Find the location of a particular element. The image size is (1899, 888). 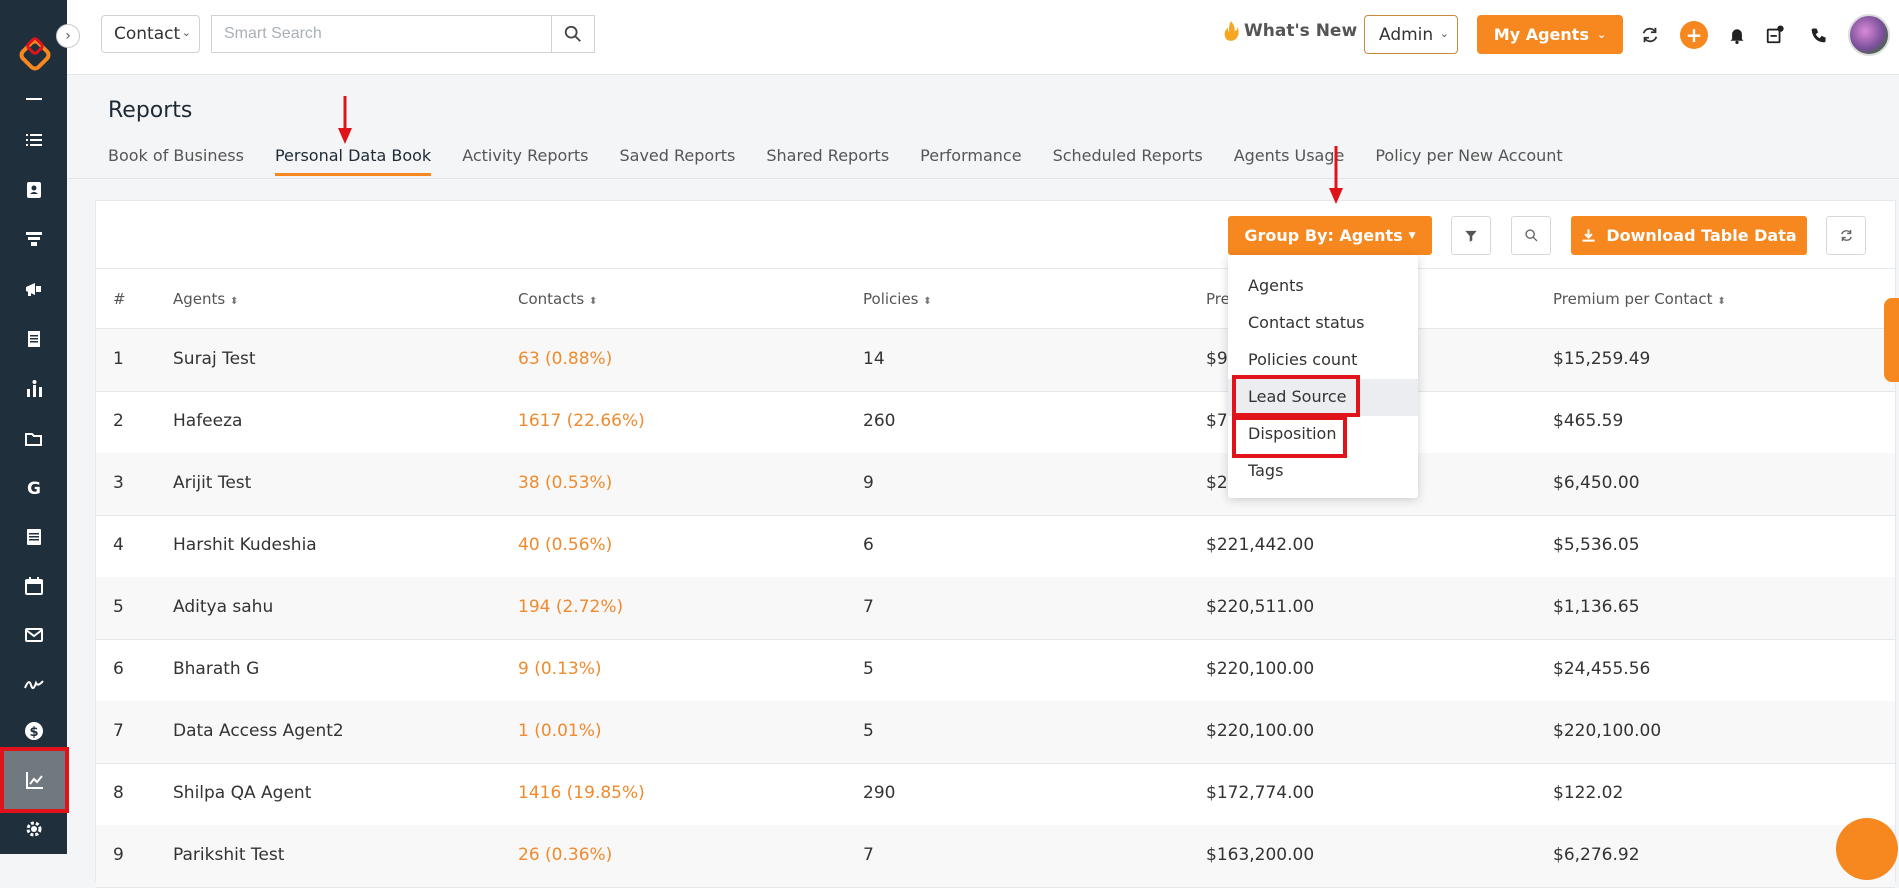

cell-index: 5 is located at coordinates (118, 607).